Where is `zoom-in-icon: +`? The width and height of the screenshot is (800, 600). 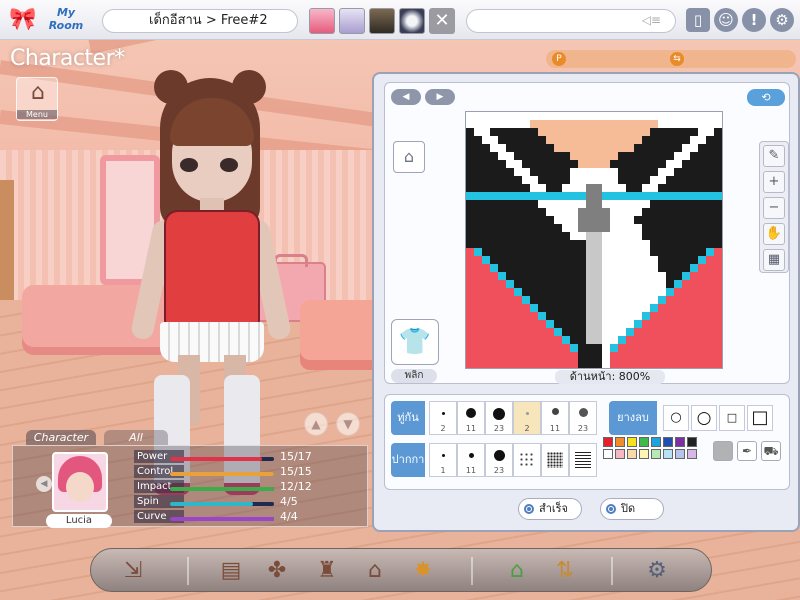
zoom-in-icon: + is located at coordinates (774, 182).